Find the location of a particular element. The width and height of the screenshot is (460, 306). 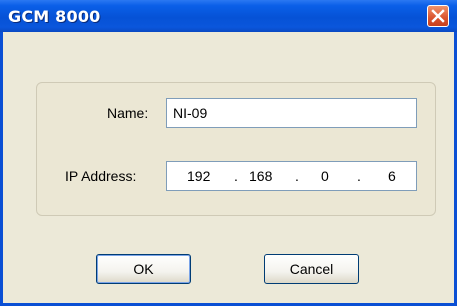

name-value: NI-09 is located at coordinates (190, 113).